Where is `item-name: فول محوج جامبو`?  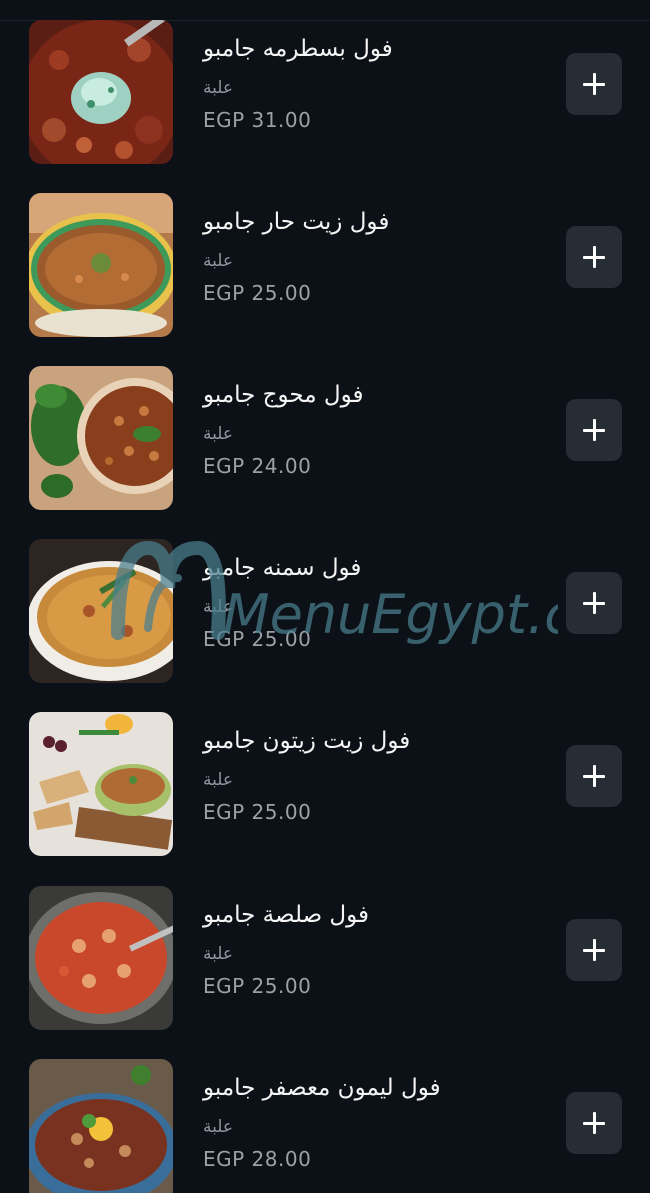
item-name: فول محوج جامبو is located at coordinates (283, 395).